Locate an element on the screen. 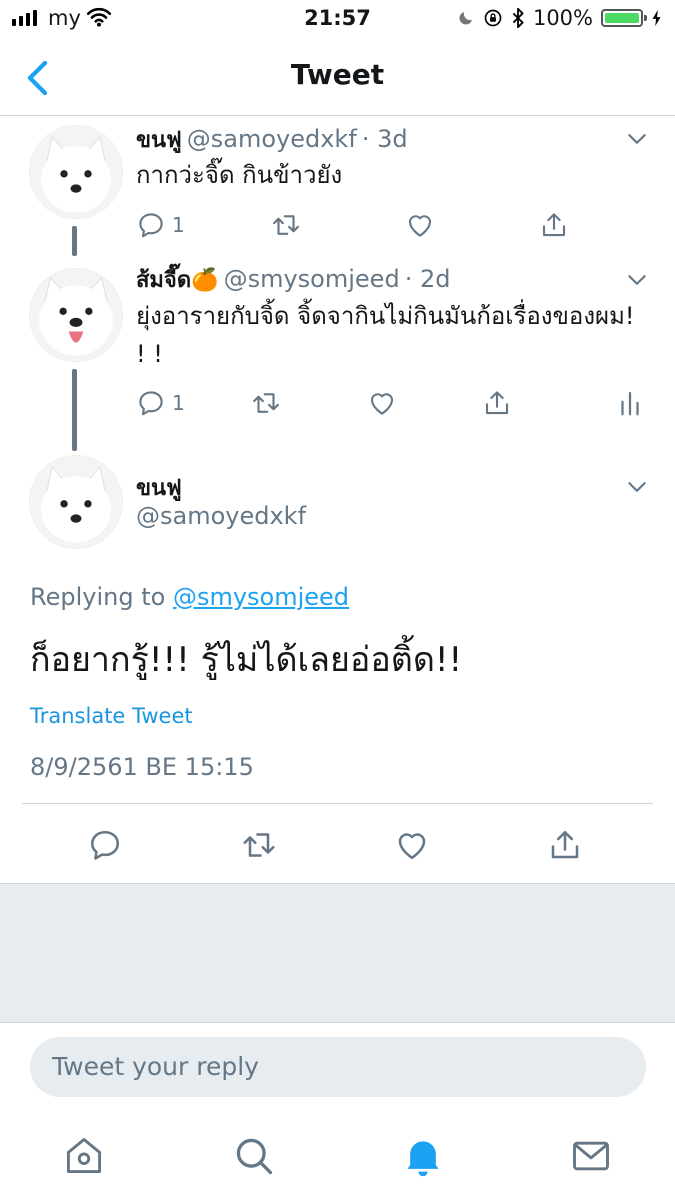 This screenshot has width=675, height=1200. home-icon is located at coordinates (84, 1156).